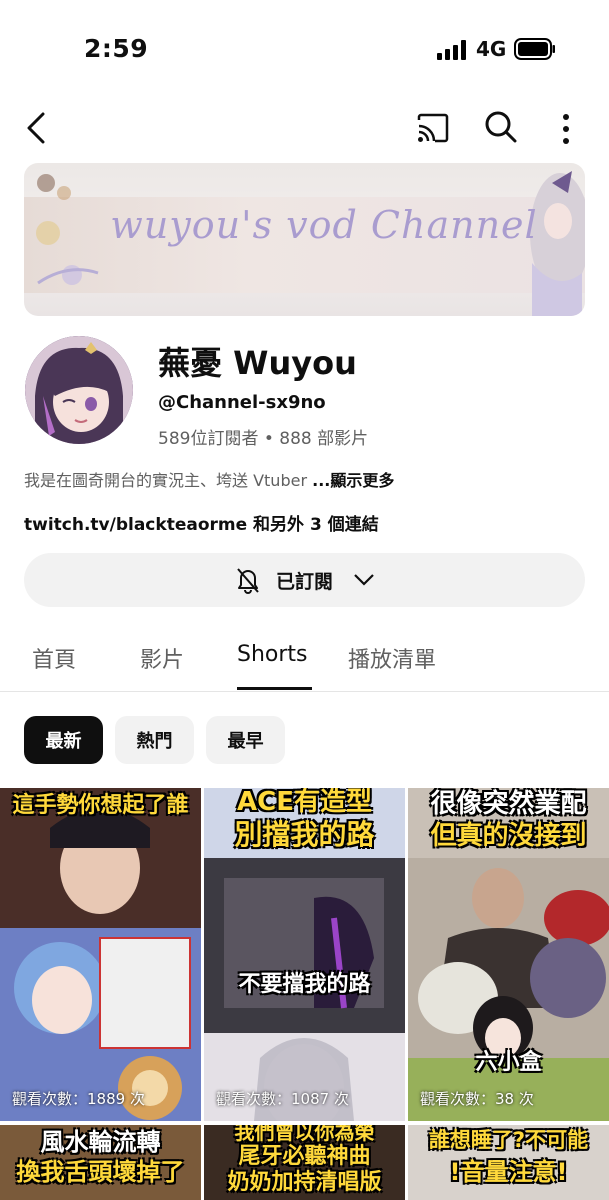 This screenshot has width=609, height=1200. What do you see at coordinates (304, 984) in the screenshot?
I see `short-subtitle: 不要擋我的路` at bounding box center [304, 984].